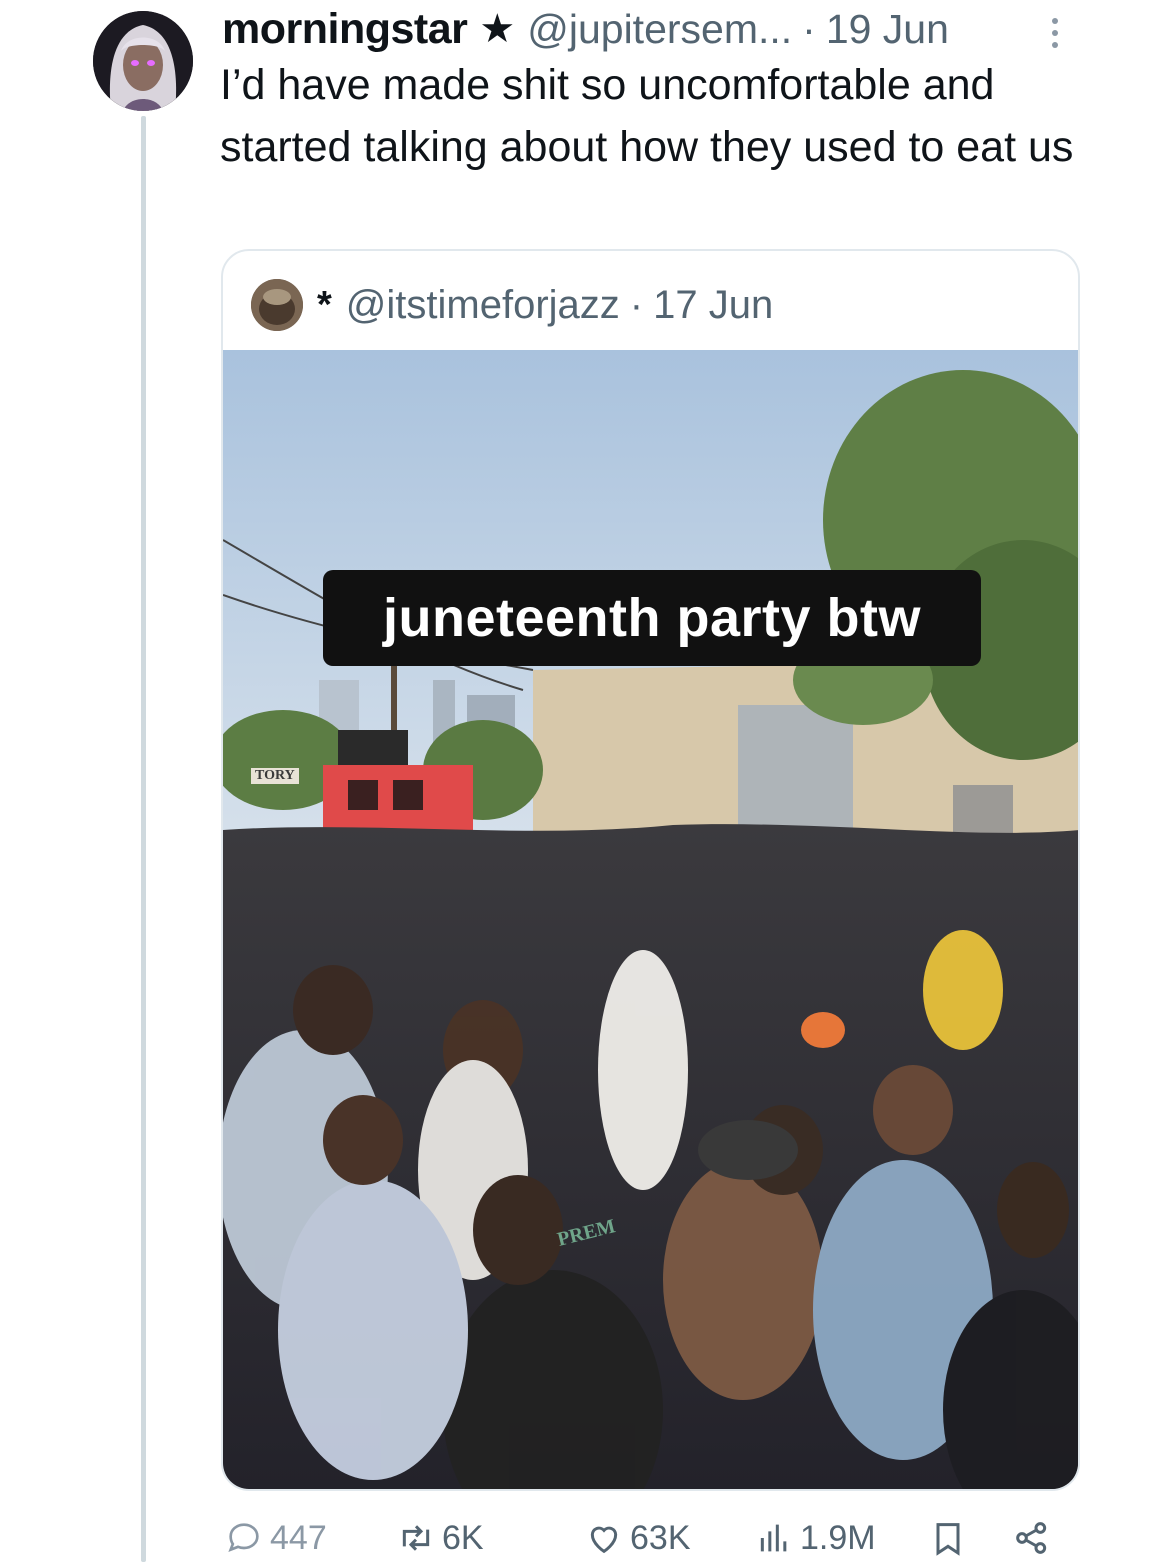 Image resolution: width=1172 pixels, height=1562 pixels. What do you see at coordinates (838, 1537) in the screenshot?
I see `views-count: 1.9M` at bounding box center [838, 1537].